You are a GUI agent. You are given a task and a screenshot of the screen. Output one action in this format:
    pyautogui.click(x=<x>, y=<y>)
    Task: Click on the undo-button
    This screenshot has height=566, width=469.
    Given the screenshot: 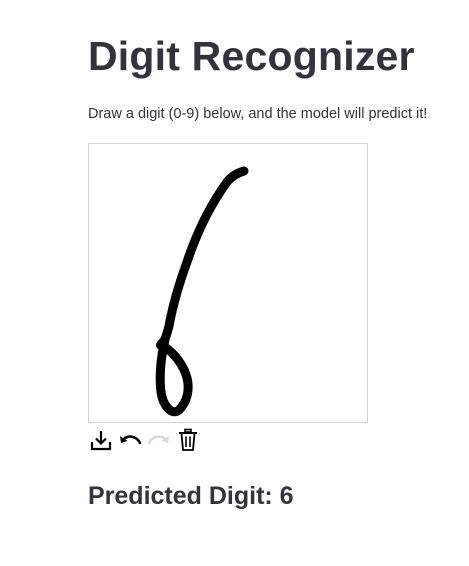 What is the action you would take?
    pyautogui.click(x=130, y=440)
    